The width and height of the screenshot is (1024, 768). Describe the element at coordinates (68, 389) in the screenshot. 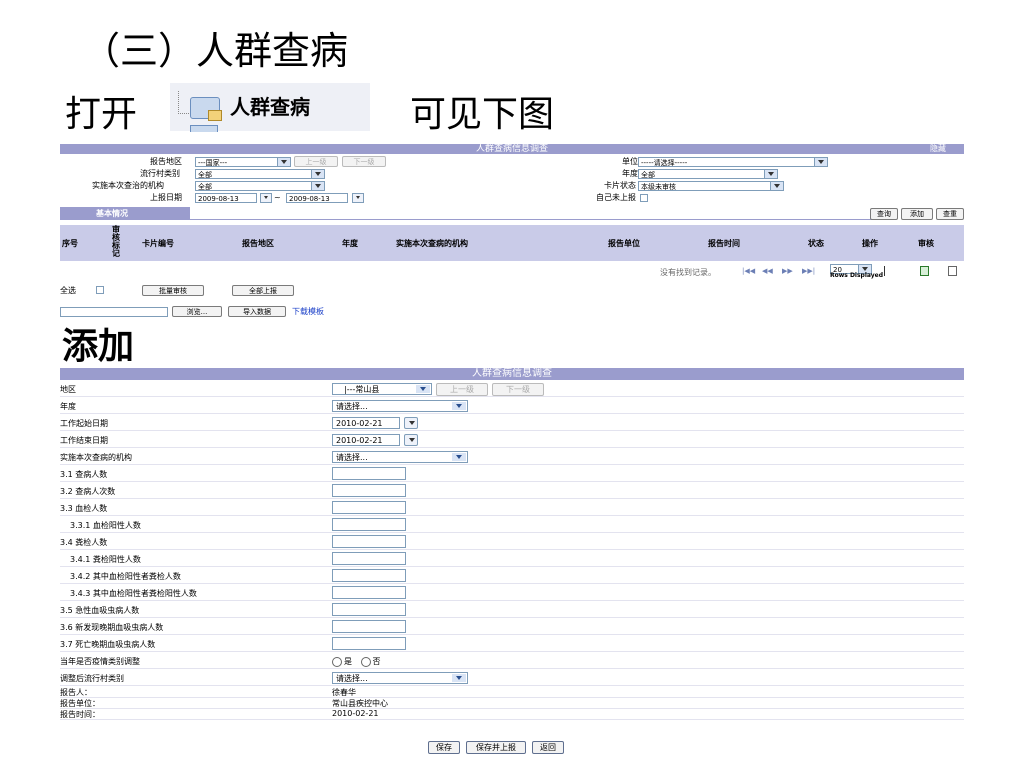

I see `field-label: 地区` at that location.